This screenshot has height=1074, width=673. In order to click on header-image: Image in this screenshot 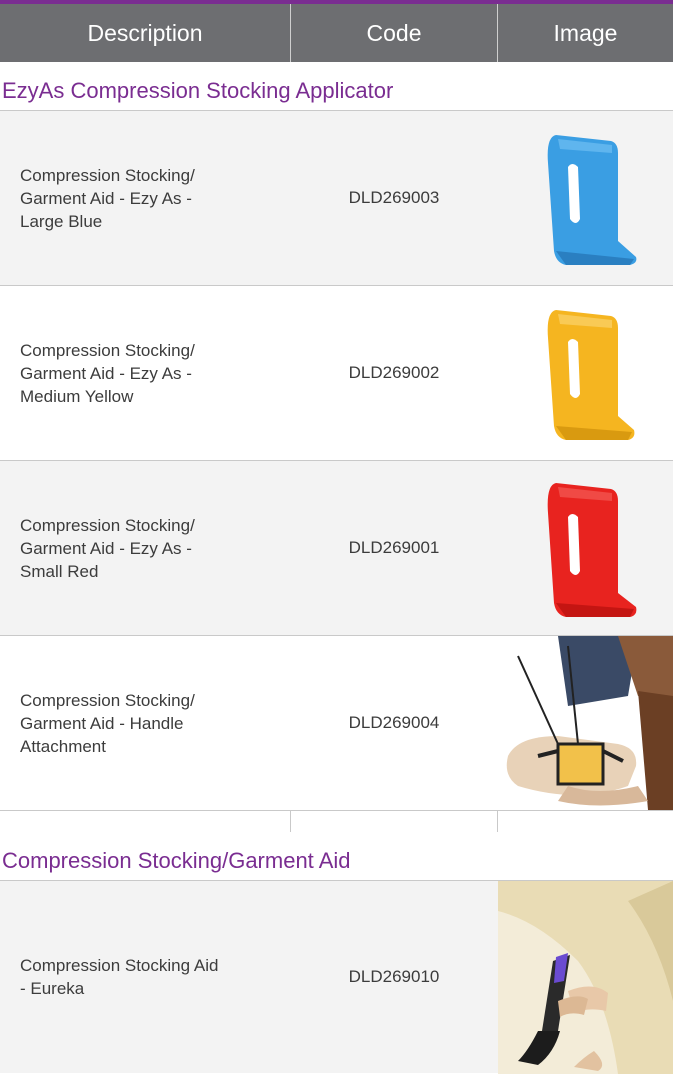, I will do `click(585, 32)`.